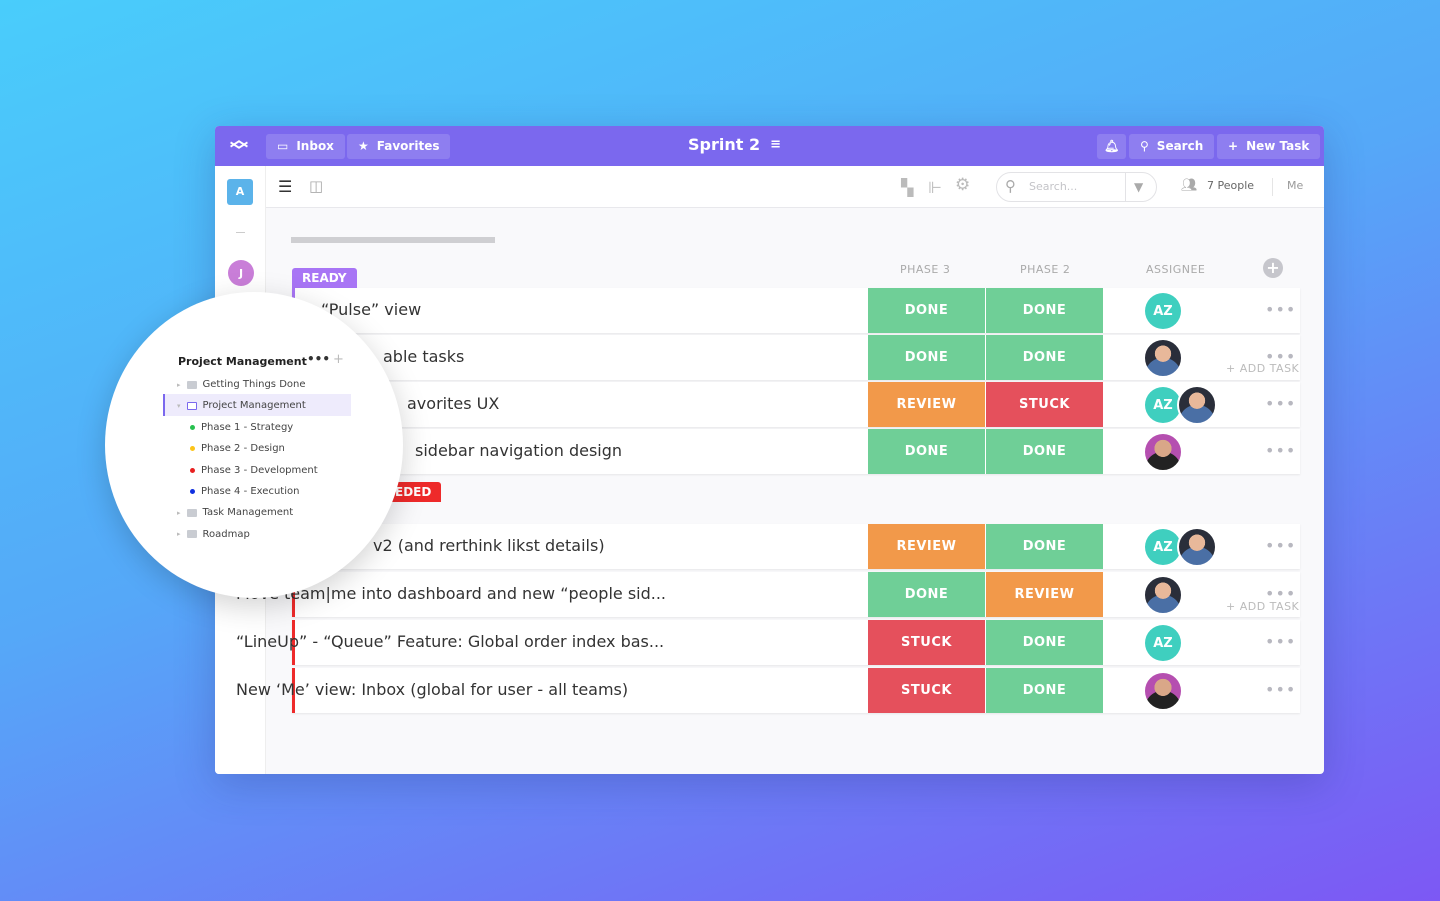  Describe the element at coordinates (240, 192) in the screenshot. I see `workspace-avatar: A` at that location.